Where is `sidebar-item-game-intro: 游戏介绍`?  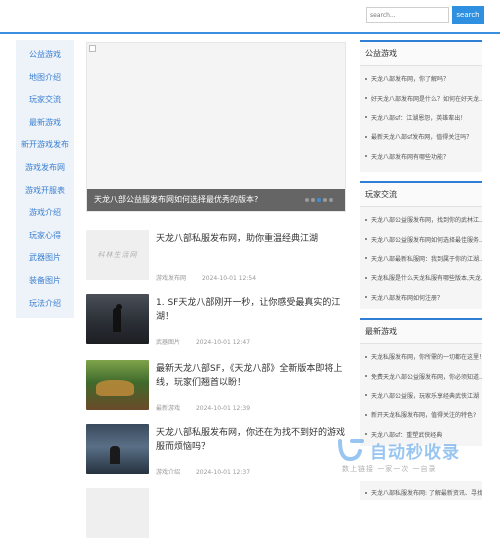 sidebar-item-game-intro: 游戏介绍 is located at coordinates (45, 213).